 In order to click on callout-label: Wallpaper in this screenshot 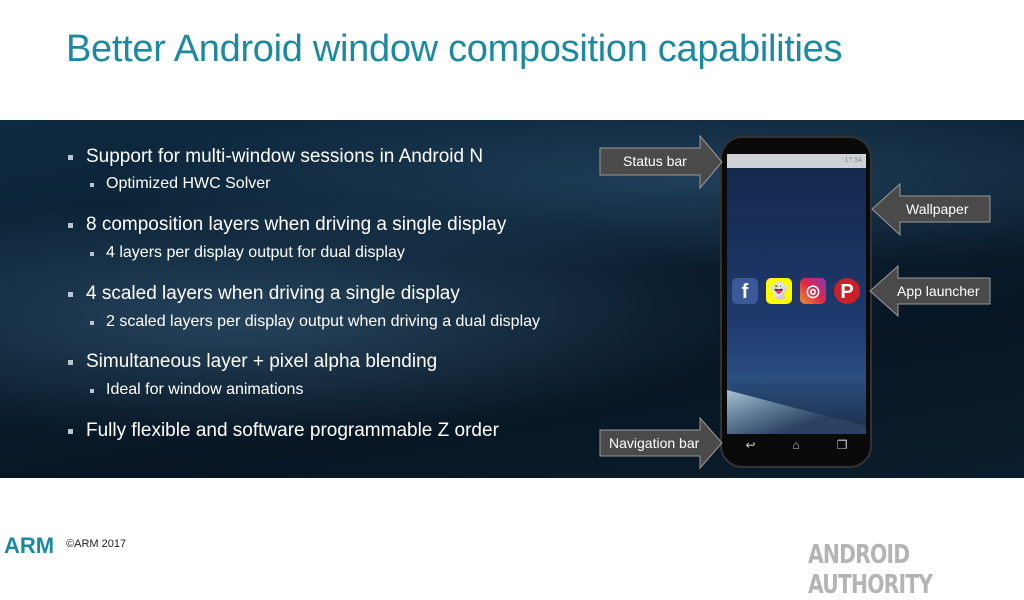, I will do `click(937, 209)`.